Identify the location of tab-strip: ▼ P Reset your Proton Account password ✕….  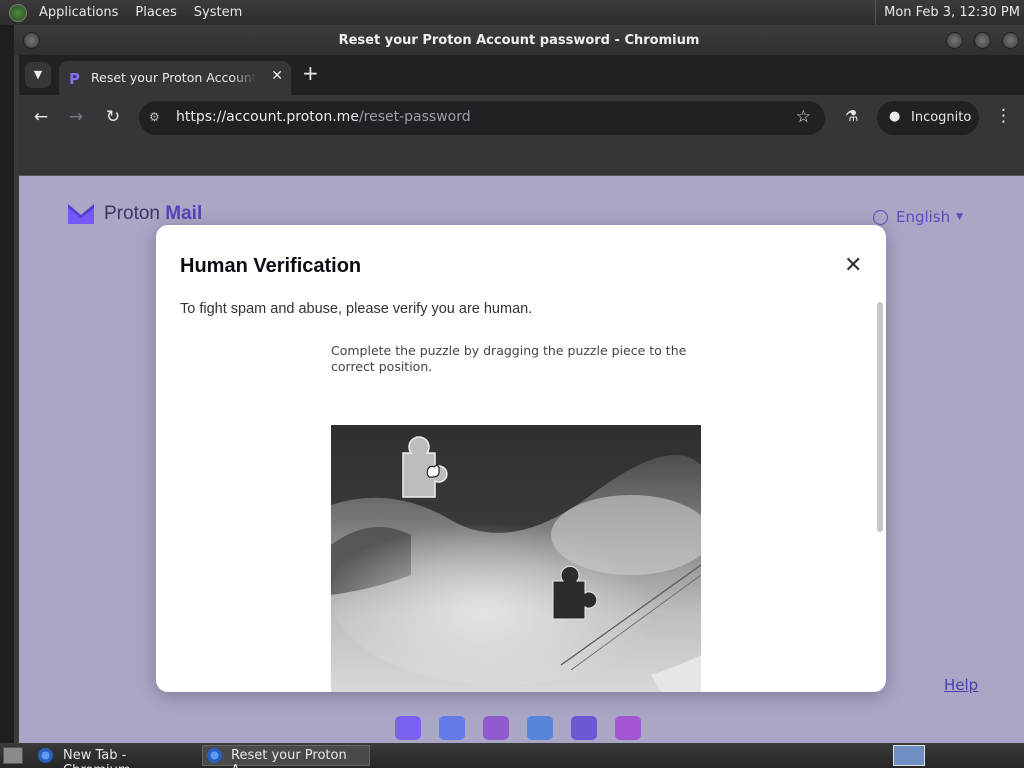
(521, 75).